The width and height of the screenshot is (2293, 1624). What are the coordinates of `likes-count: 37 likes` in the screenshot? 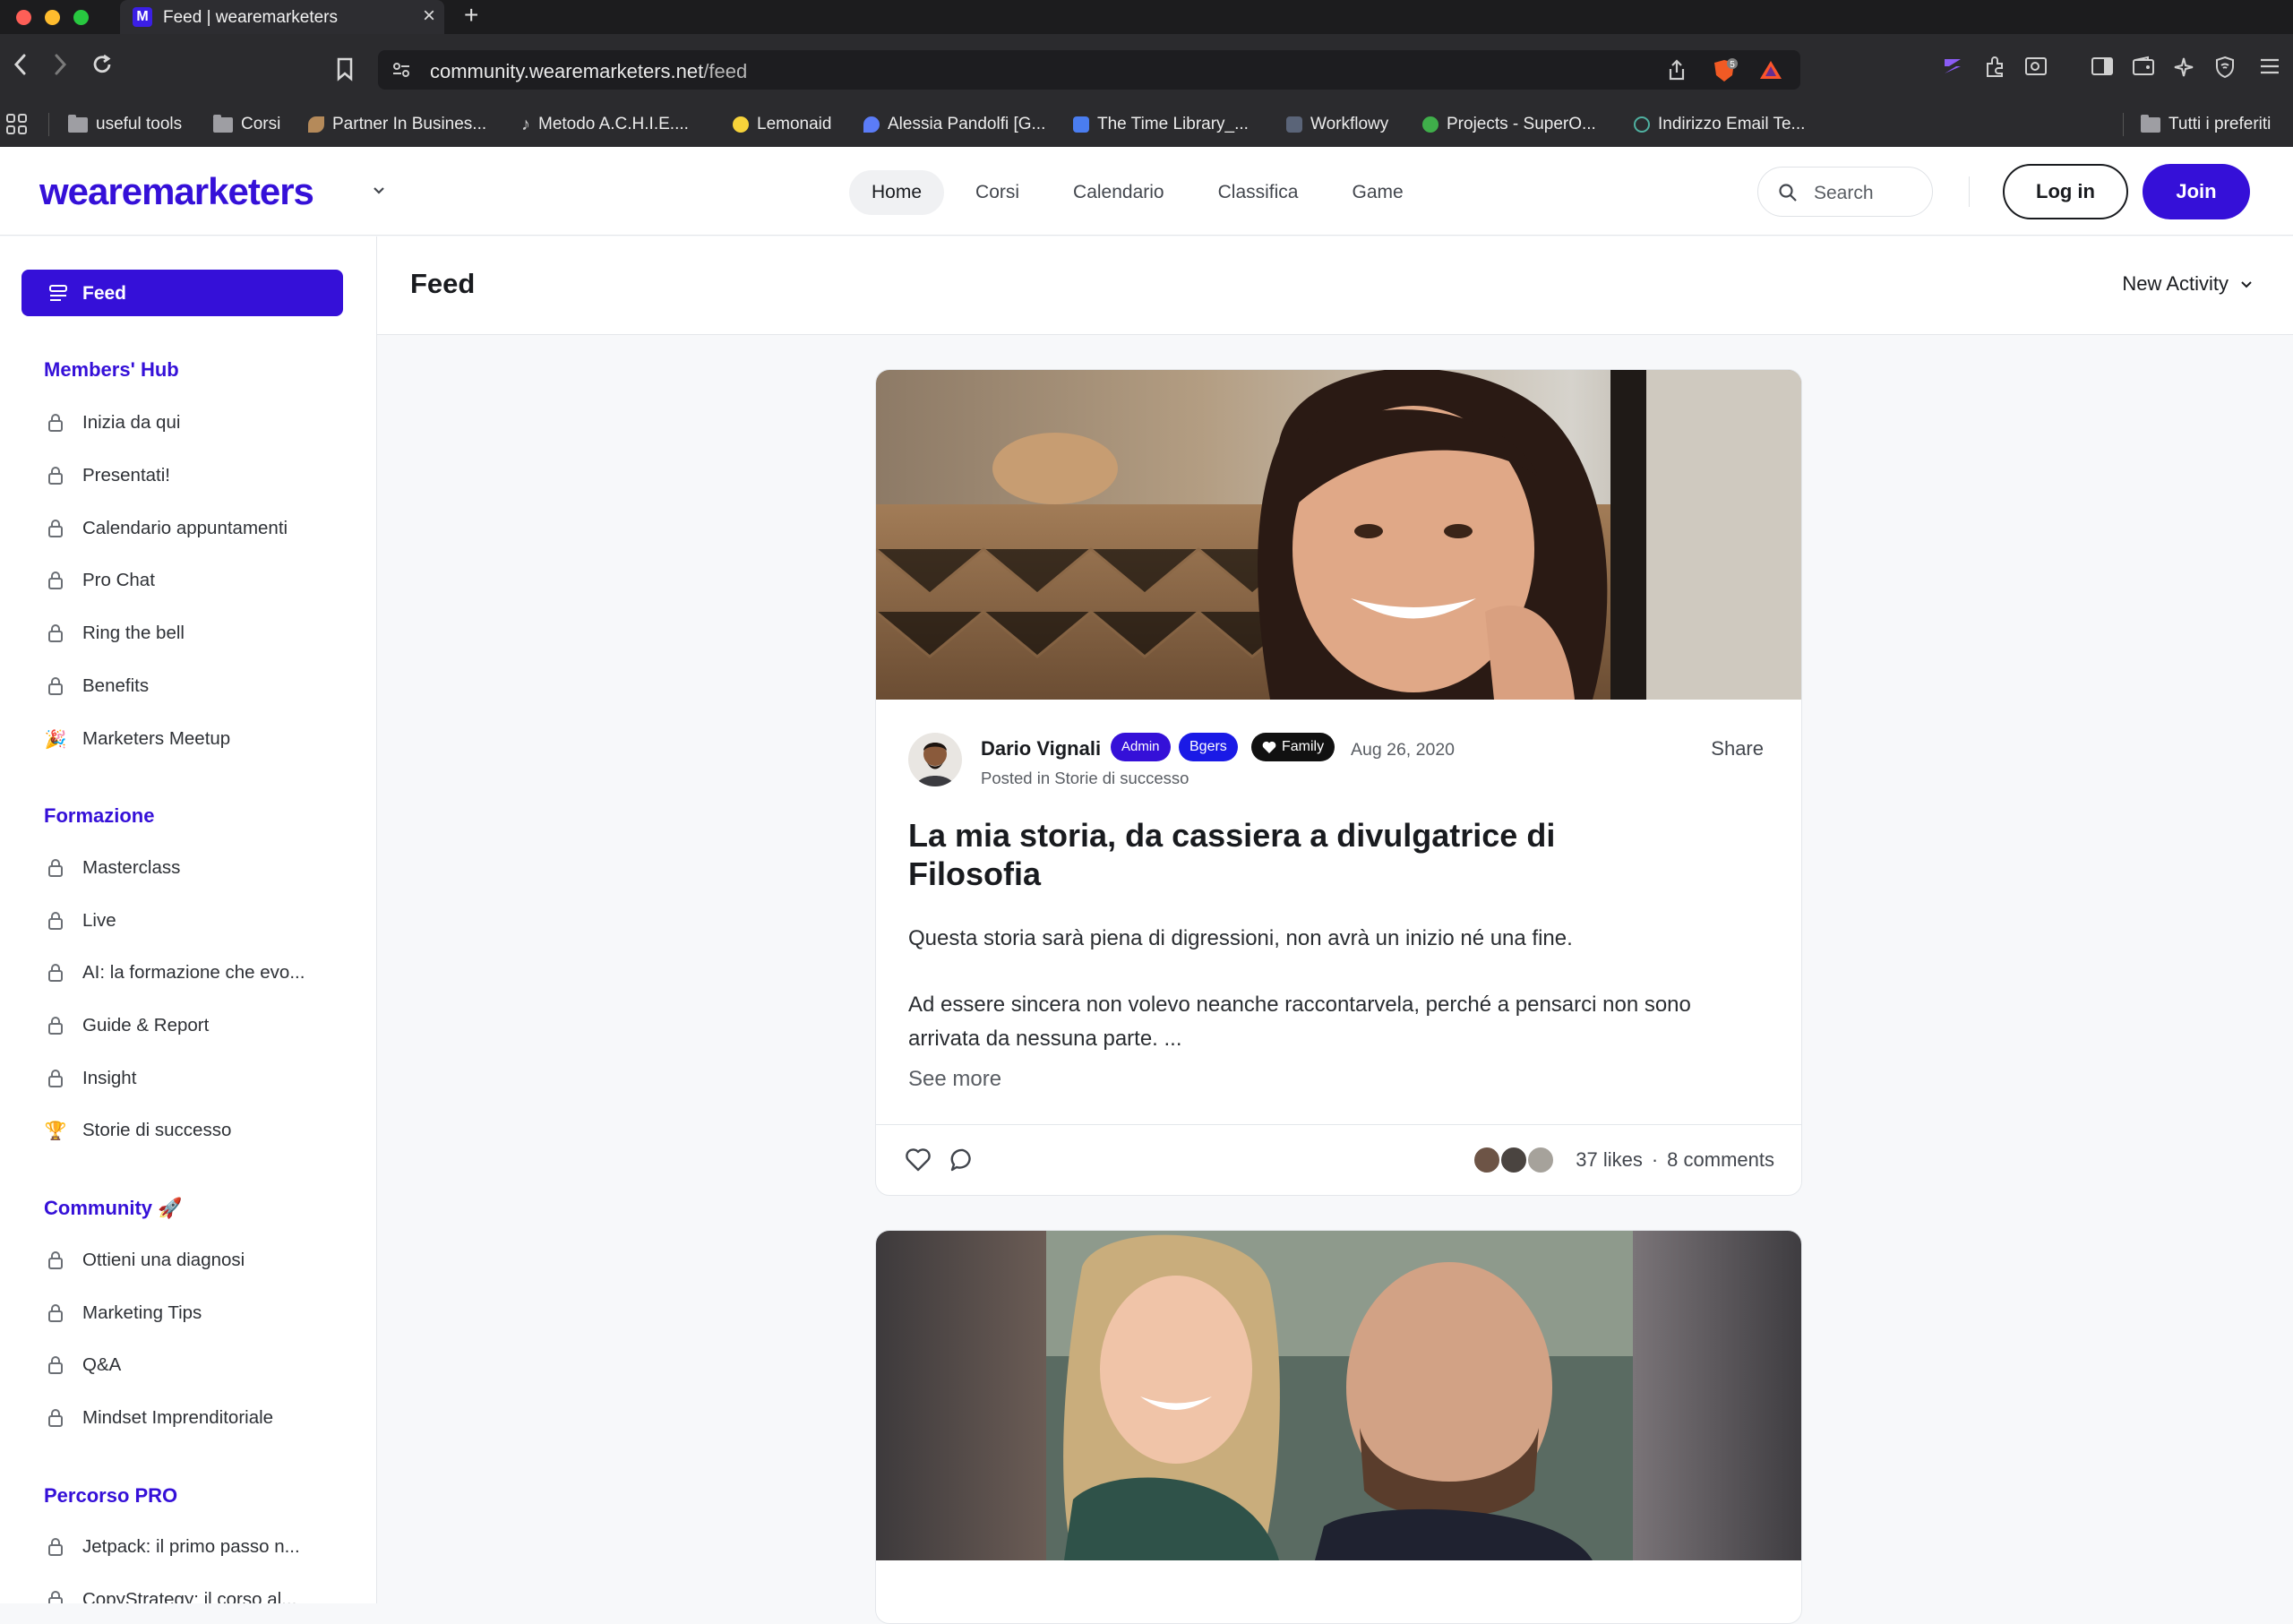 It's located at (1609, 1159).